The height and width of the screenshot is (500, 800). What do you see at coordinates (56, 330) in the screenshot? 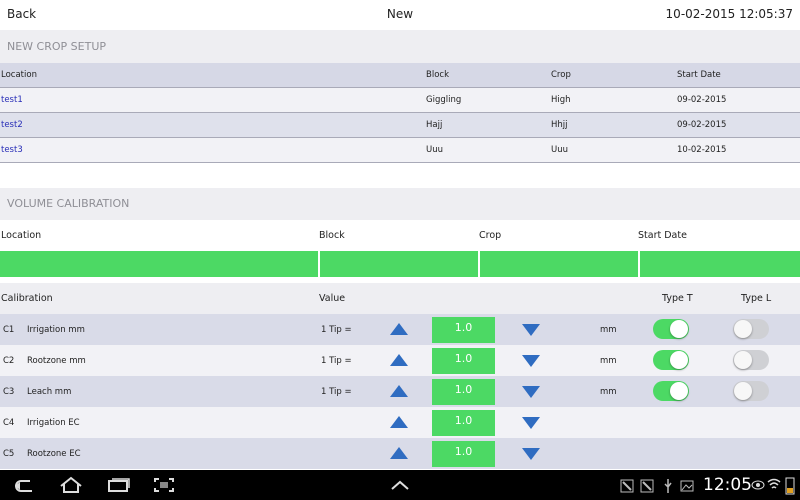
I see `calibration-name: Irrigation mm` at bounding box center [56, 330].